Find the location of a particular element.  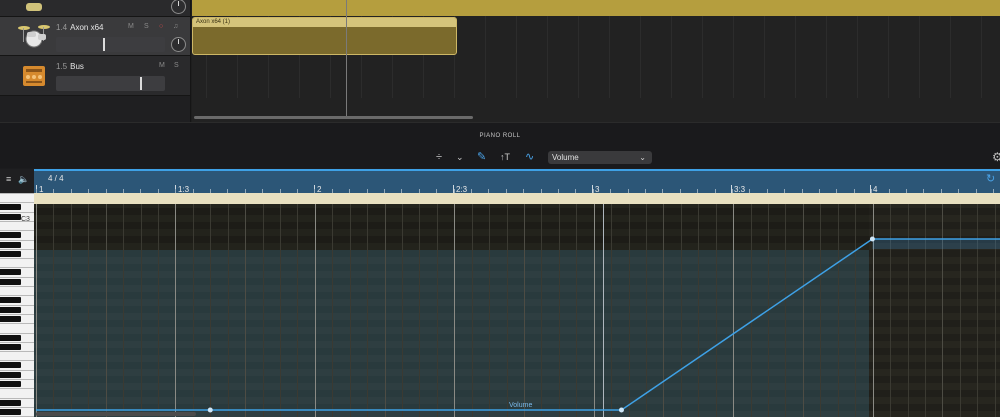

playhead is located at coordinates (346, 59).